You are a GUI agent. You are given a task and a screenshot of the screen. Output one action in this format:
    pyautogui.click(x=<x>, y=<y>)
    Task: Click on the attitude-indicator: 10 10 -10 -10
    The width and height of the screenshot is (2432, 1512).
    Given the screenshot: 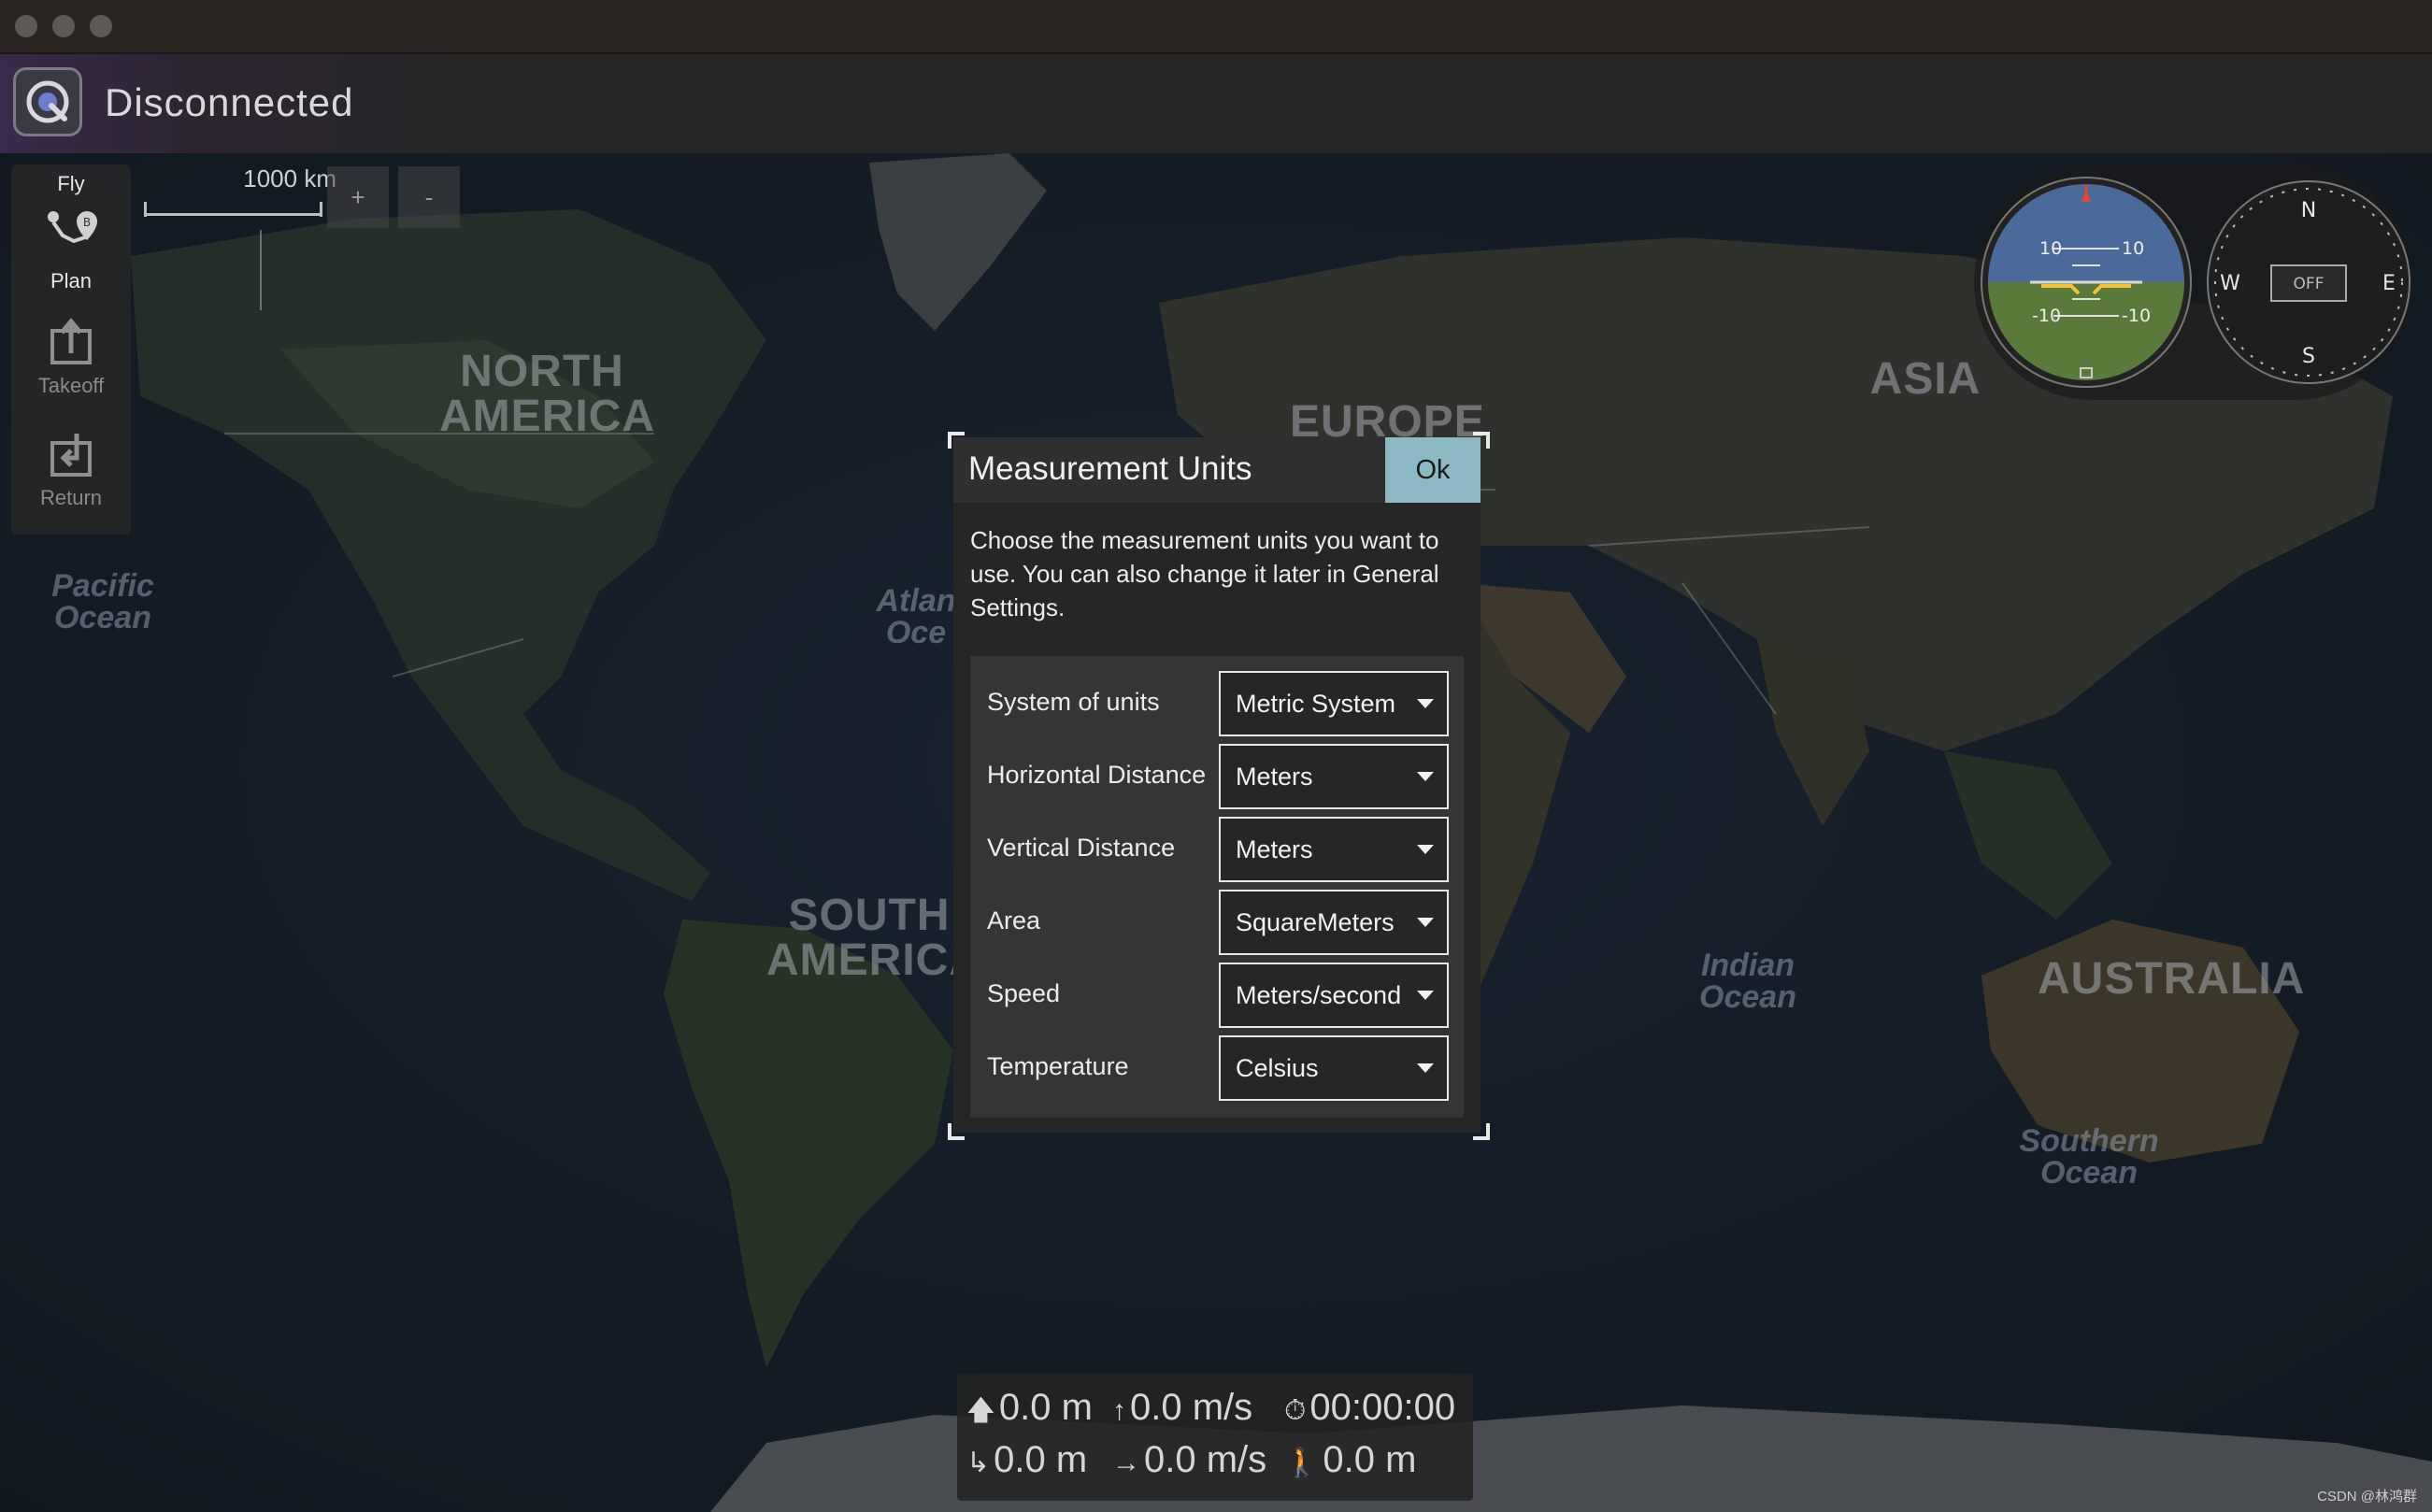 What is the action you would take?
    pyautogui.click(x=2086, y=282)
    